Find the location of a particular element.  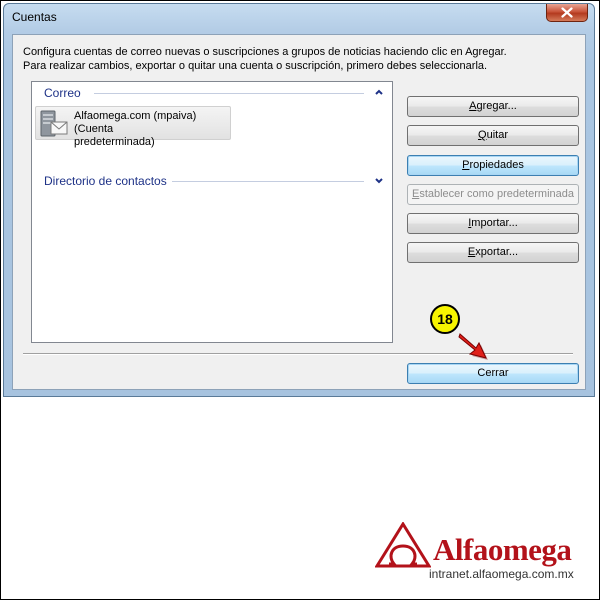

account-label-line-2: predeterminada) is located at coordinates (114, 142).